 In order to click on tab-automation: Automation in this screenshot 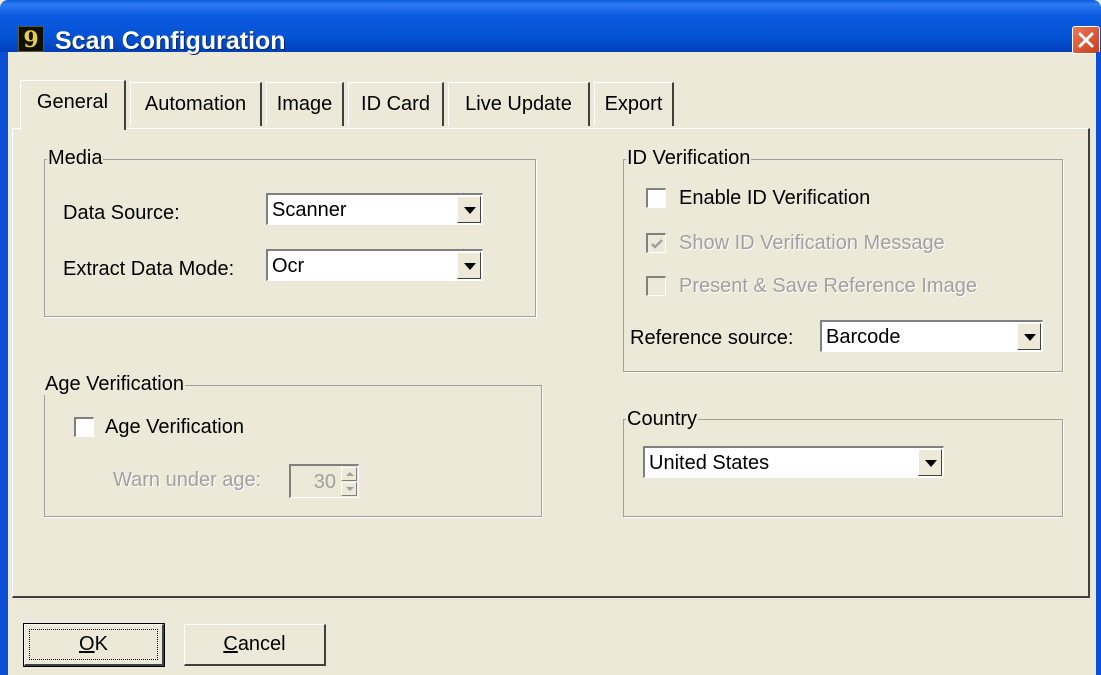, I will do `click(196, 104)`.